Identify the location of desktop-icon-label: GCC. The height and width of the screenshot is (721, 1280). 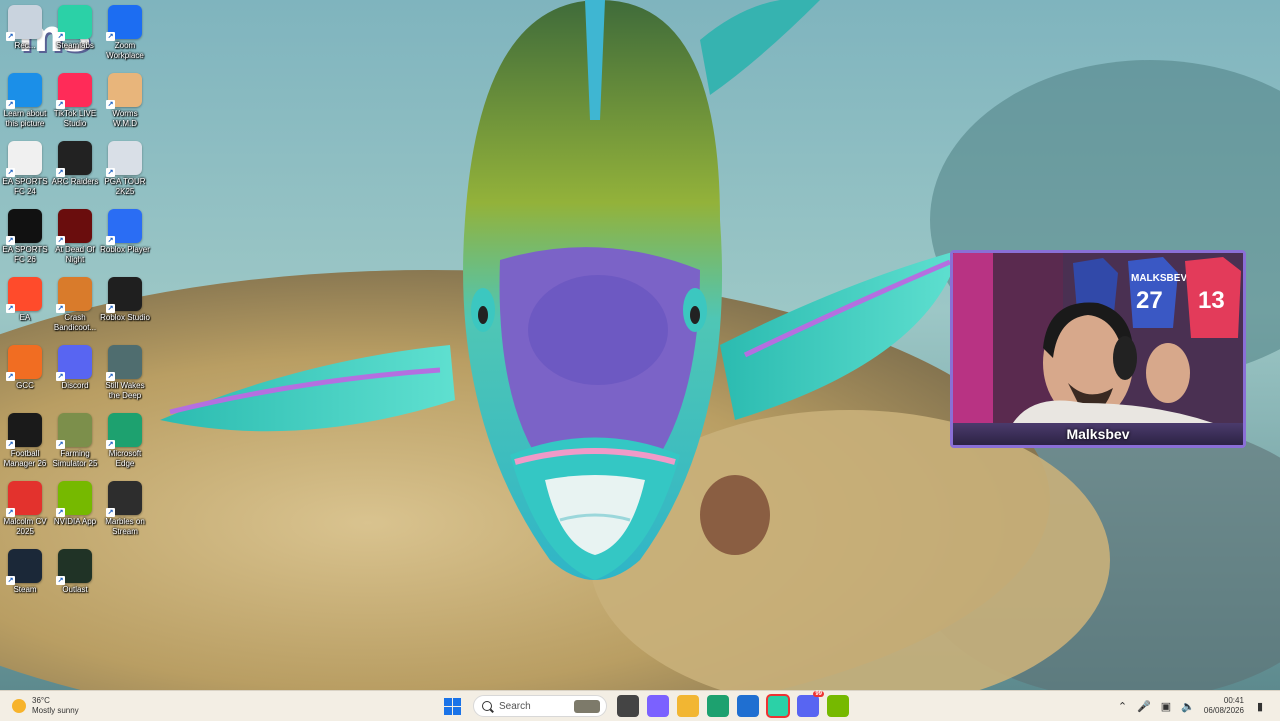
(25, 385).